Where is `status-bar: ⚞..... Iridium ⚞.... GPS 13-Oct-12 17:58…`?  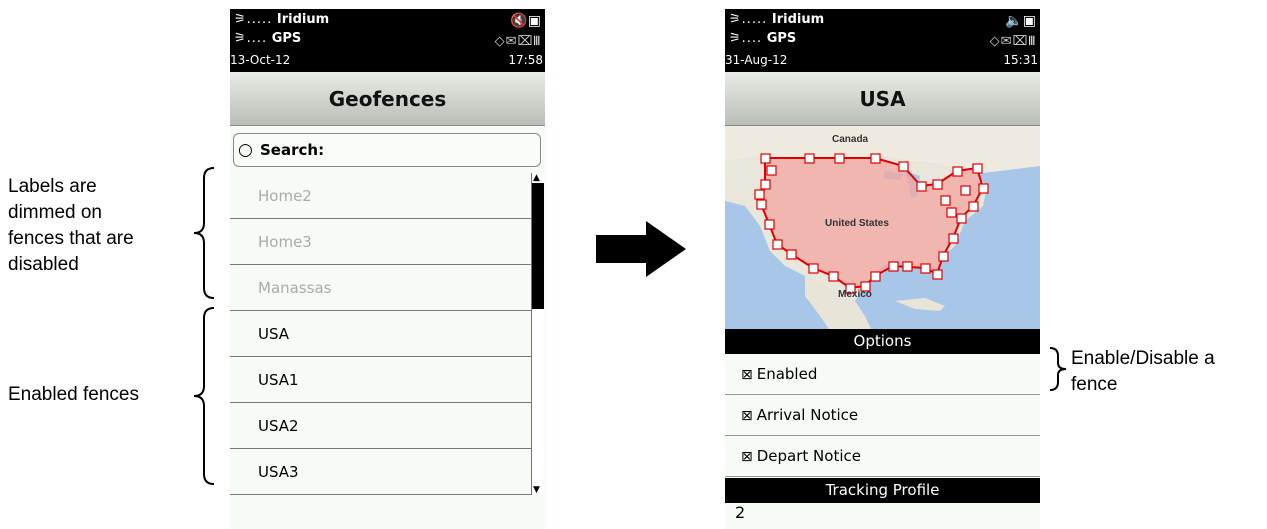
status-bar: ⚞..... Iridium ⚞.... GPS 13-Oct-12 17:58… is located at coordinates (387, 40).